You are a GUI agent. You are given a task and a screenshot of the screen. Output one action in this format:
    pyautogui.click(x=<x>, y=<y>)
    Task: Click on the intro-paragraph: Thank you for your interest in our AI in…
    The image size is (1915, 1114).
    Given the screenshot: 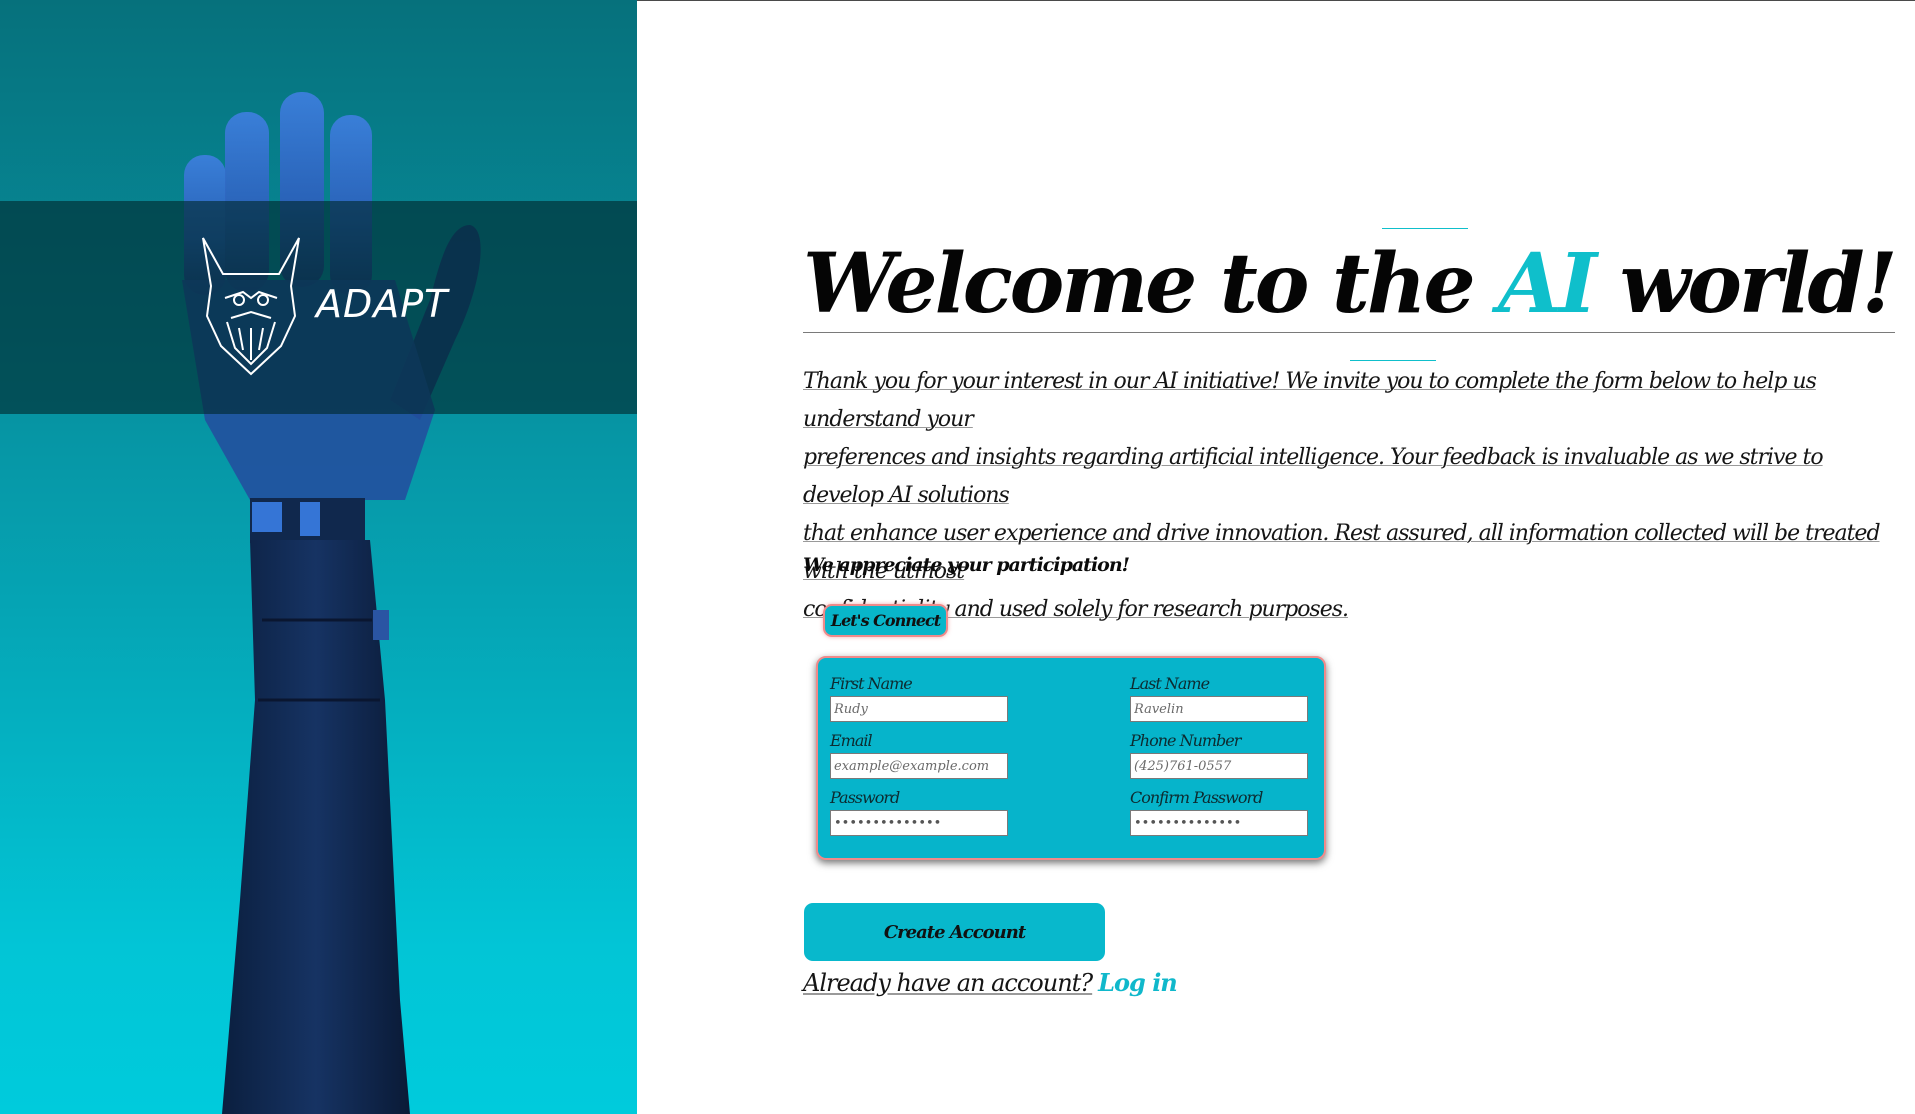 What is the action you would take?
    pyautogui.click(x=1353, y=496)
    